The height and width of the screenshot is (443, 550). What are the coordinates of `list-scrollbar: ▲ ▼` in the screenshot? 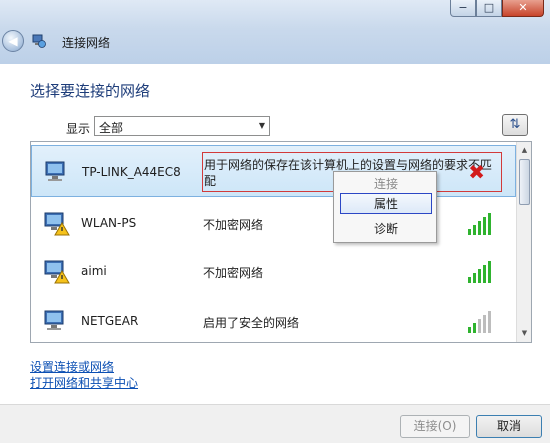 It's located at (523, 242).